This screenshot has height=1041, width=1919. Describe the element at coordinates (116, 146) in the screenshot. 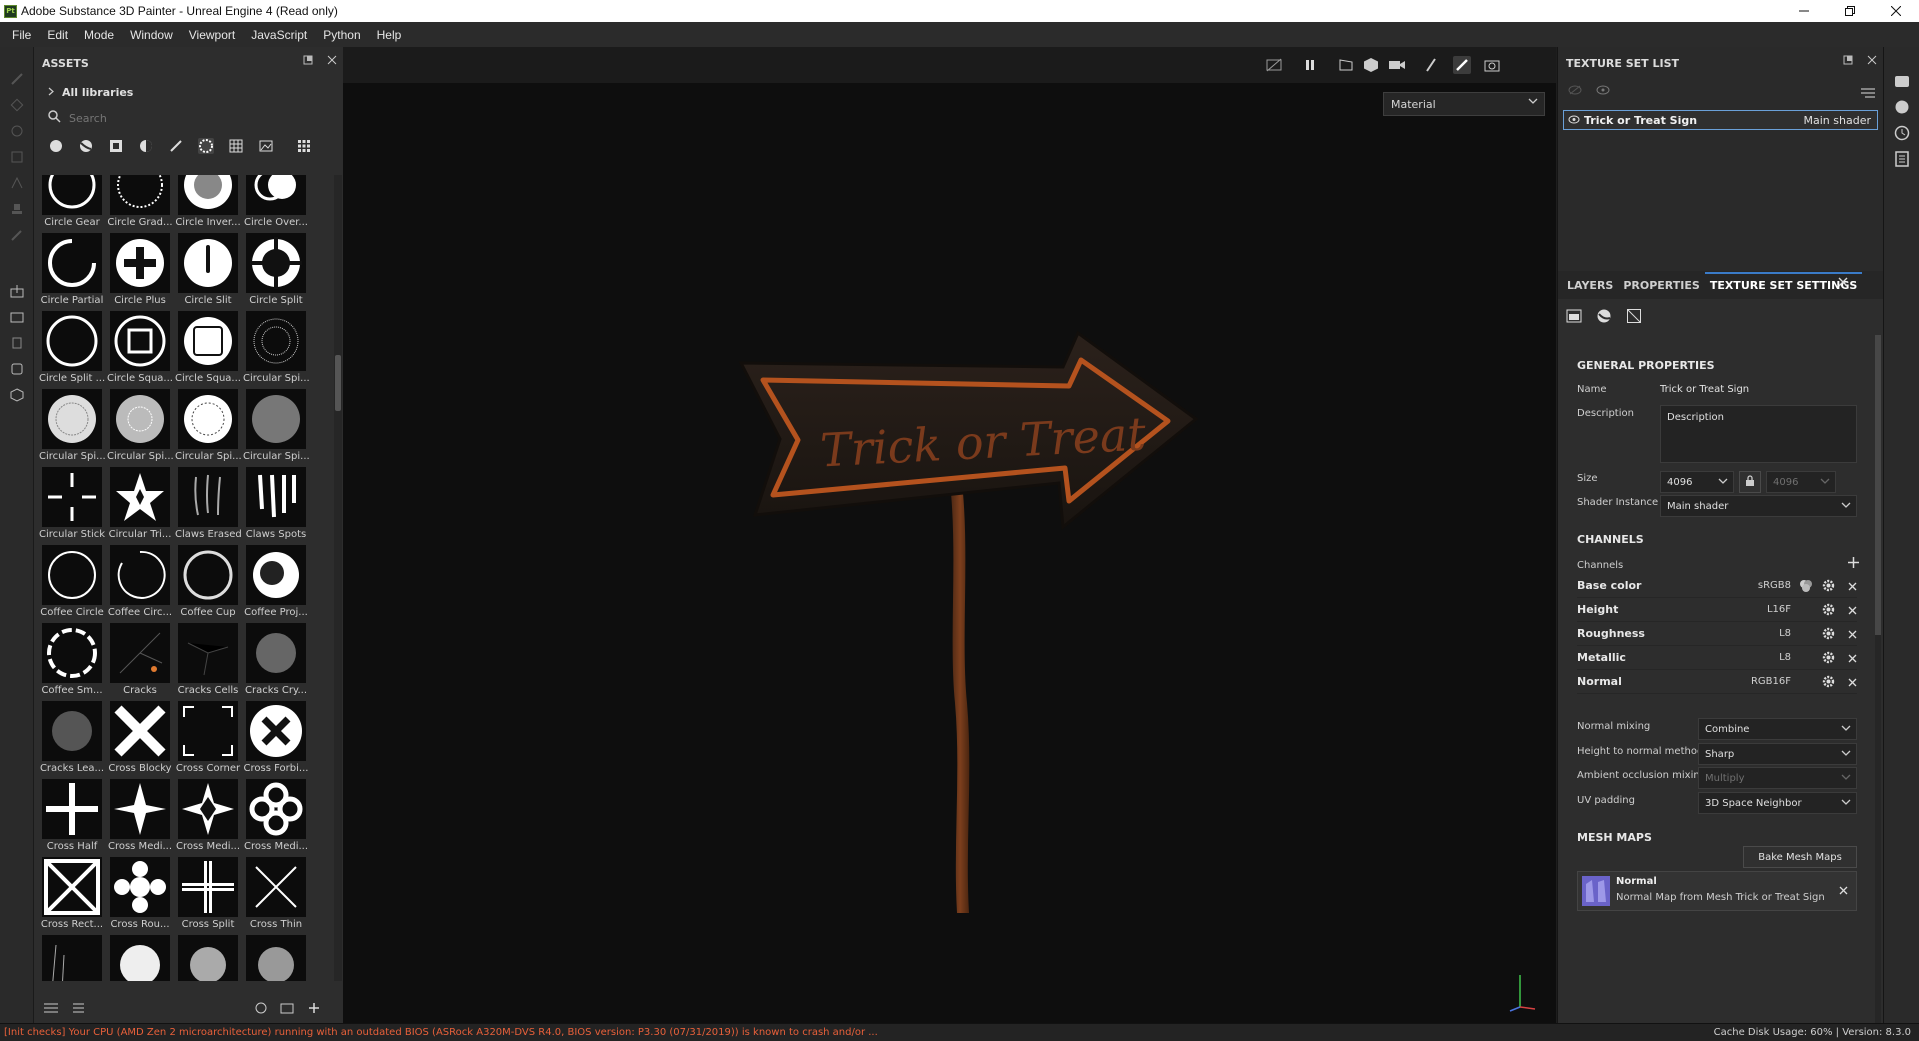

I see `mask-filter-icon` at that location.